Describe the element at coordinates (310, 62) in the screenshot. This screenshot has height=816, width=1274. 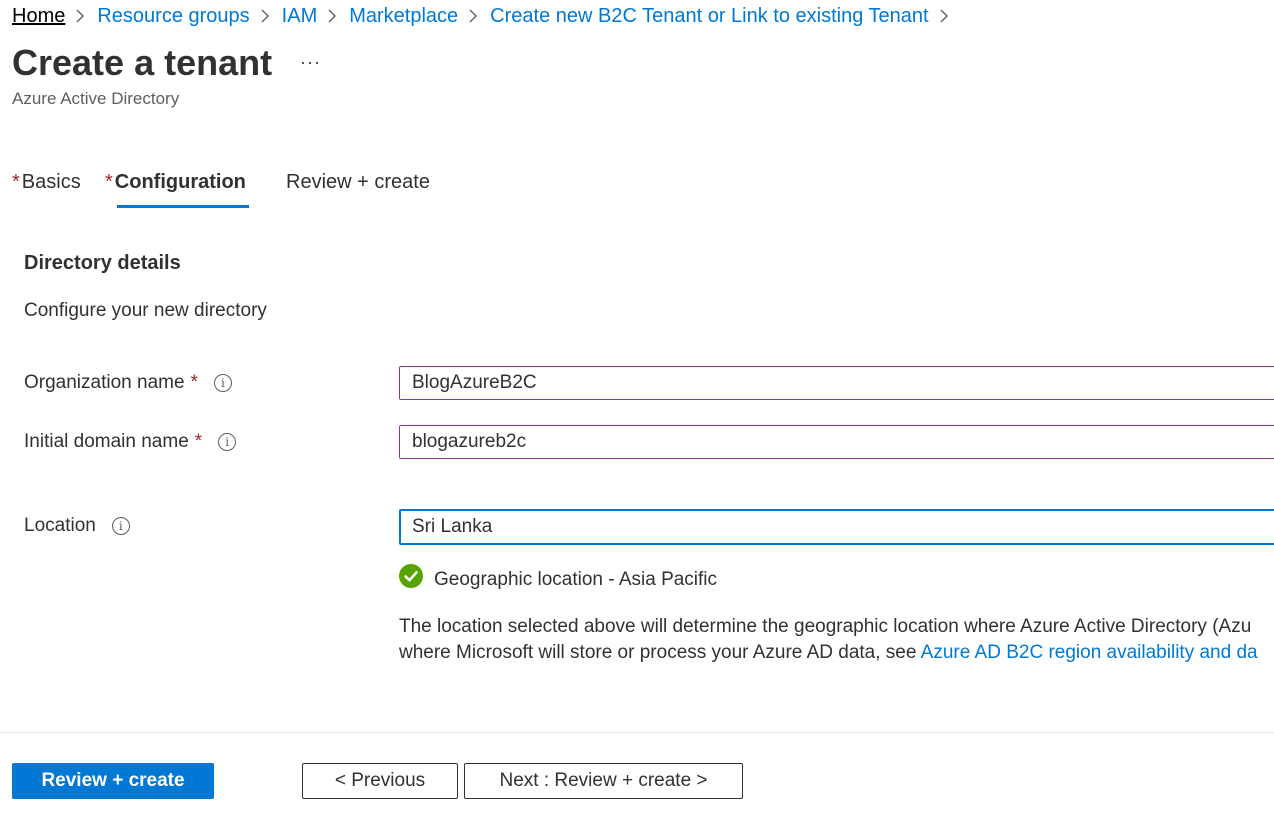
I see `more-icon: ···` at that location.